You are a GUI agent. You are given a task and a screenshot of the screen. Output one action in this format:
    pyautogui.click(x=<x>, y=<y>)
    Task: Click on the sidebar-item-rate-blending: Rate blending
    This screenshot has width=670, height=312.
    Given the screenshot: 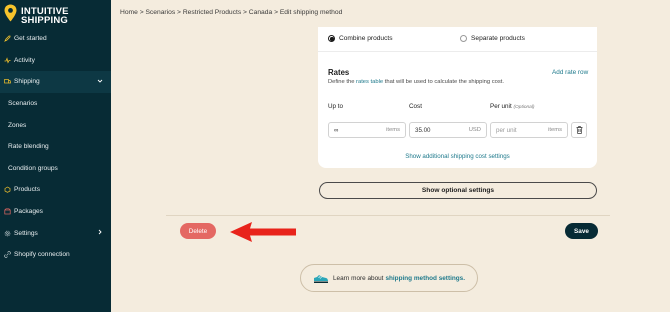 What is the action you would take?
    pyautogui.click(x=55, y=147)
    